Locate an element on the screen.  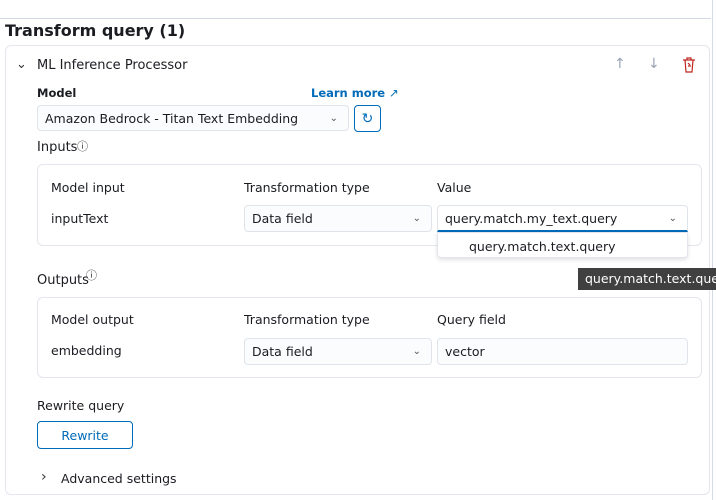
refresh-icon: ↻ is located at coordinates (367, 118).